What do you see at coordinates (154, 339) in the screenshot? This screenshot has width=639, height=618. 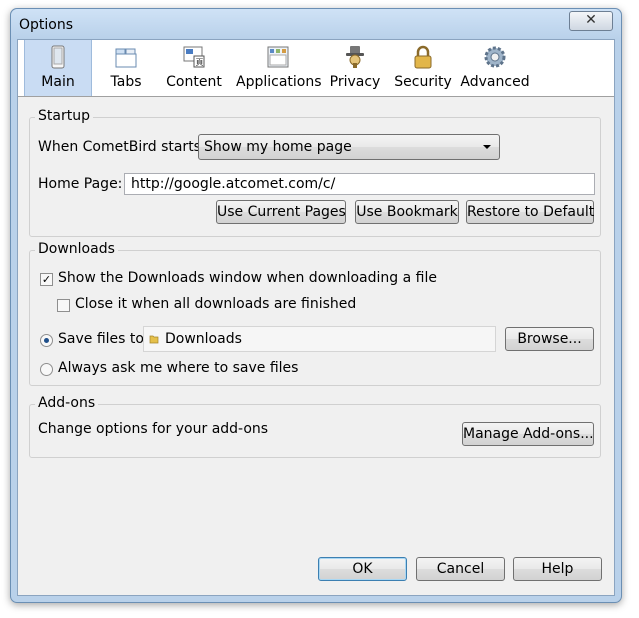 I see `folder-icon` at bounding box center [154, 339].